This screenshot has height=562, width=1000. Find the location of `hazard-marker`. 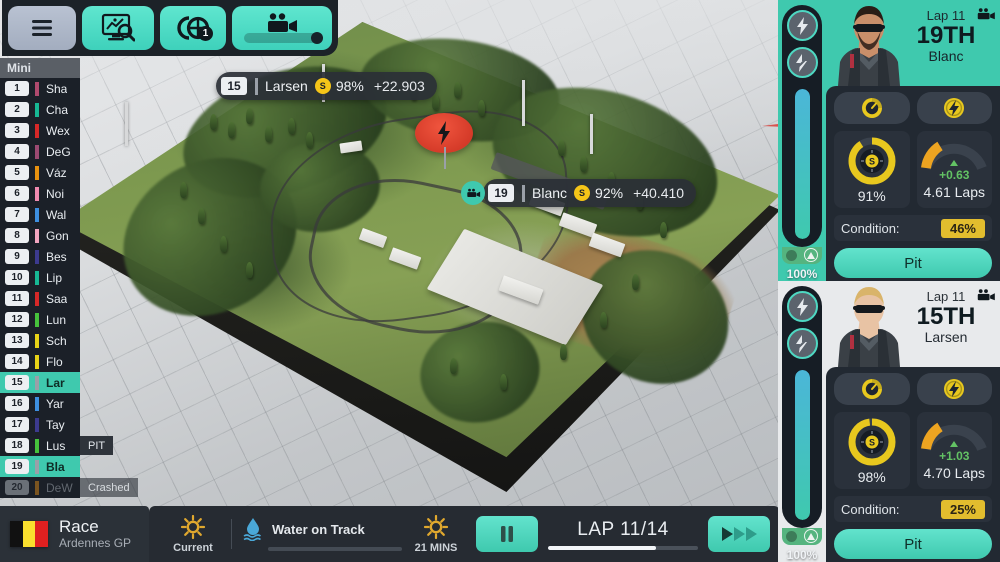

hazard-marker is located at coordinates (444, 141).